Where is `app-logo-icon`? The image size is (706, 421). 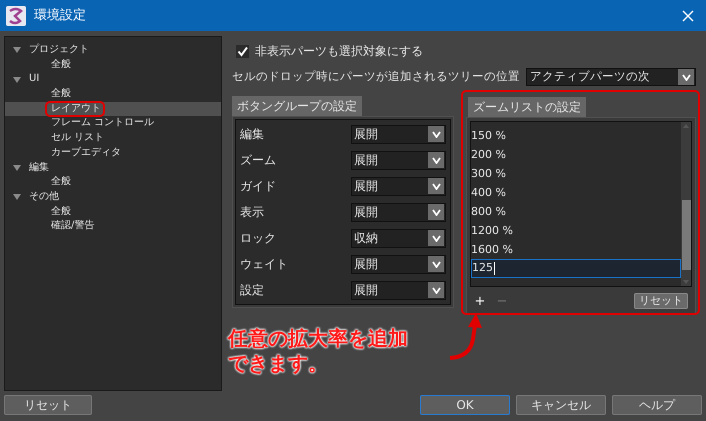
app-logo-icon is located at coordinates (16, 16).